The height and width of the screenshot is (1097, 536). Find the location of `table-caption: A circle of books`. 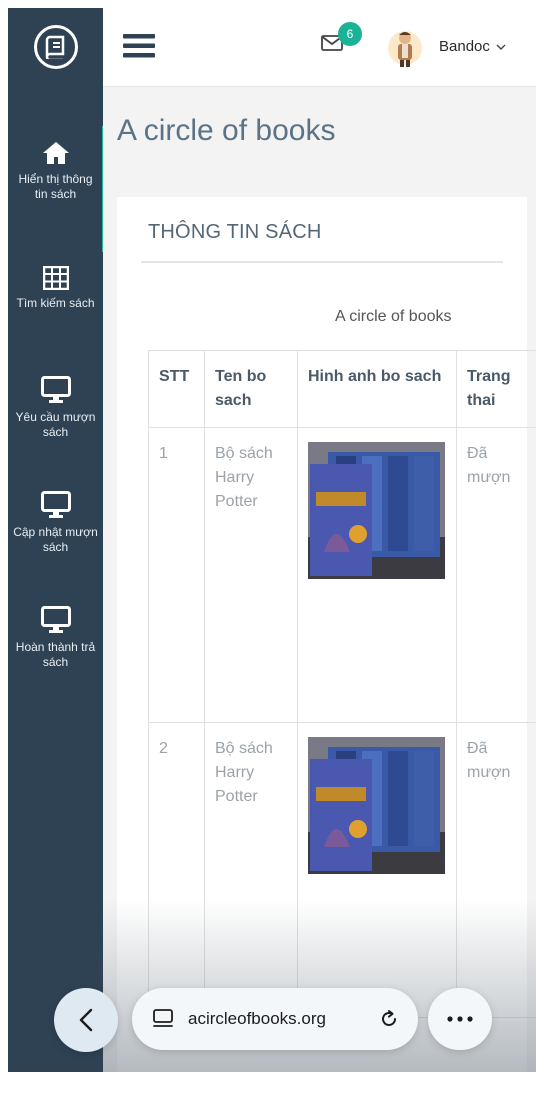

table-caption: A circle of books is located at coordinates (393, 317).